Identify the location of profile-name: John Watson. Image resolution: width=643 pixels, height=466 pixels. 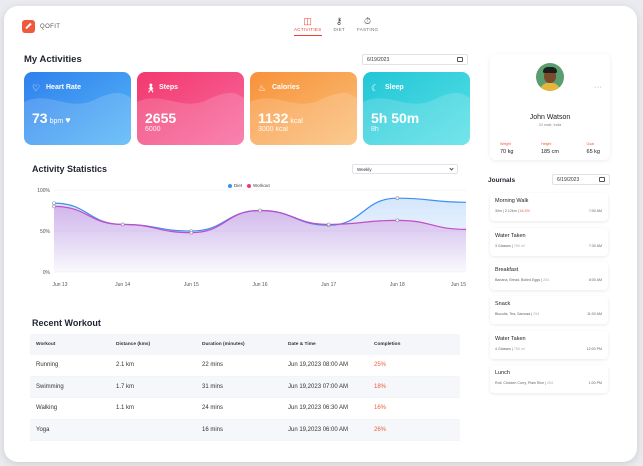
(550, 117).